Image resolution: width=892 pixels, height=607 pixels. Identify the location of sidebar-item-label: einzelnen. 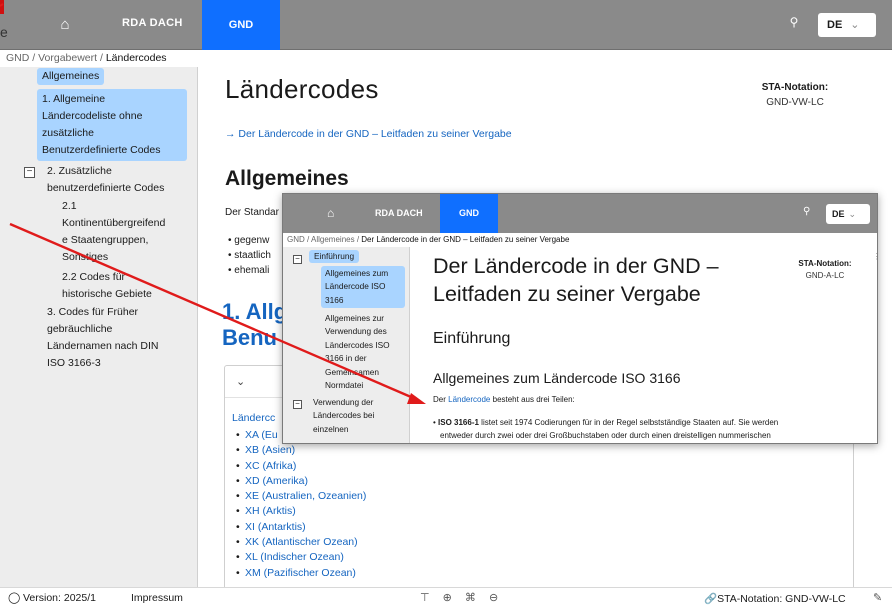
(331, 428).